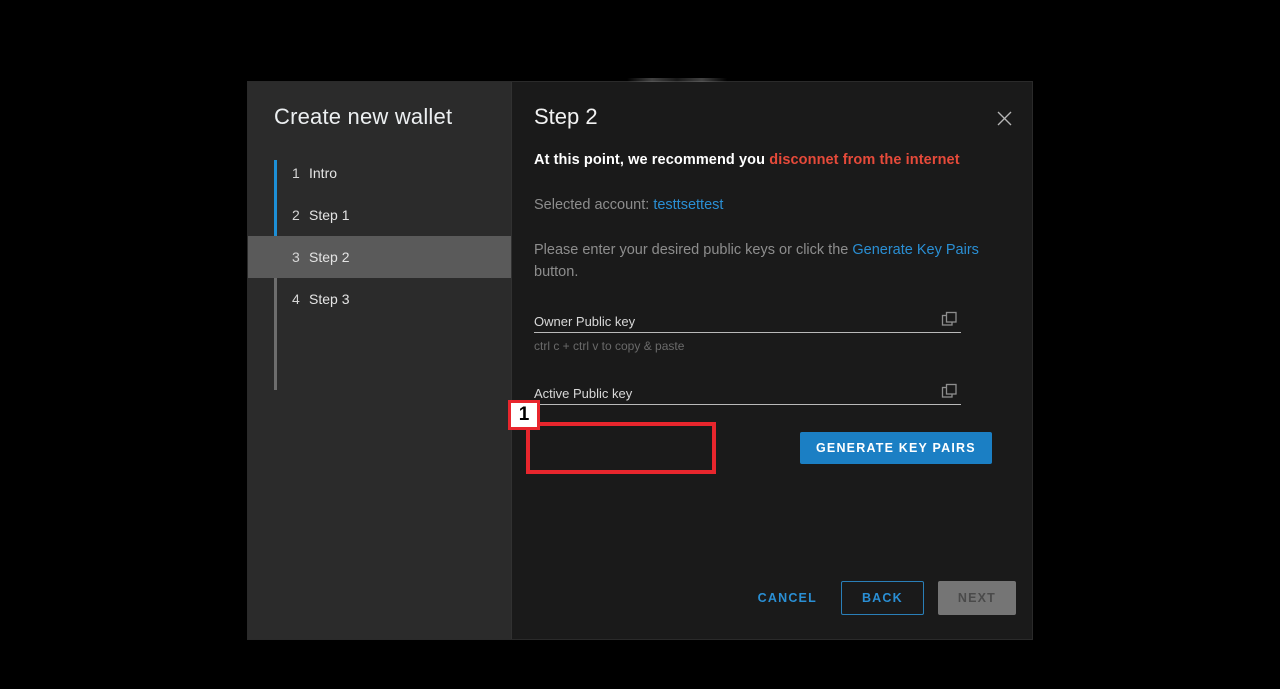 This screenshot has width=1280, height=689. I want to click on active-public-key-input-line: Active Public key, so click(747, 393).